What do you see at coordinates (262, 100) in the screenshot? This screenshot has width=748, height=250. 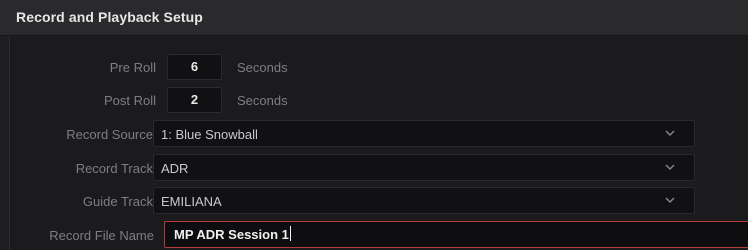 I see `post-roll-unit: Seconds` at bounding box center [262, 100].